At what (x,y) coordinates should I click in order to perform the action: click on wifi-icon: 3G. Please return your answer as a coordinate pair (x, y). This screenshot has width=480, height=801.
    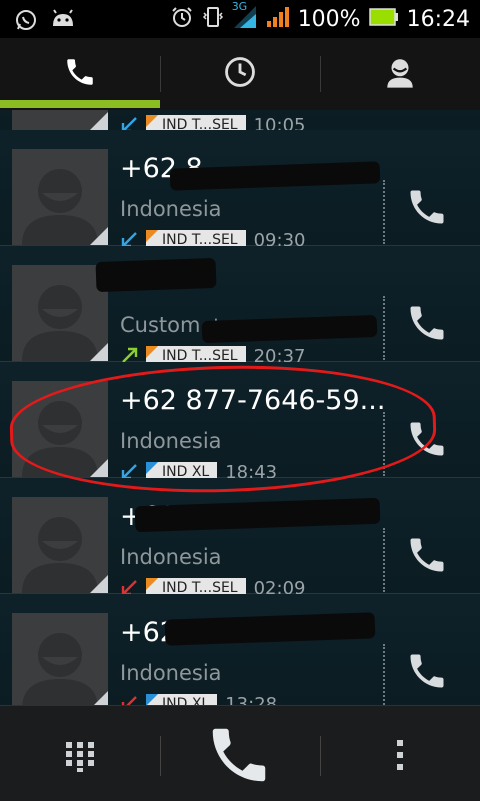
    Looking at the image, I should click on (245, 17).